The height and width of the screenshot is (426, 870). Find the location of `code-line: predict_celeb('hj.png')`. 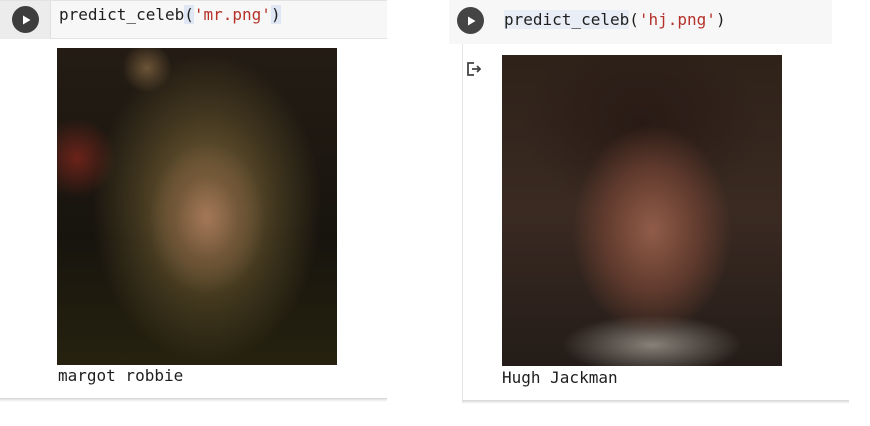

code-line: predict_celeb('hj.png') is located at coordinates (615, 19).